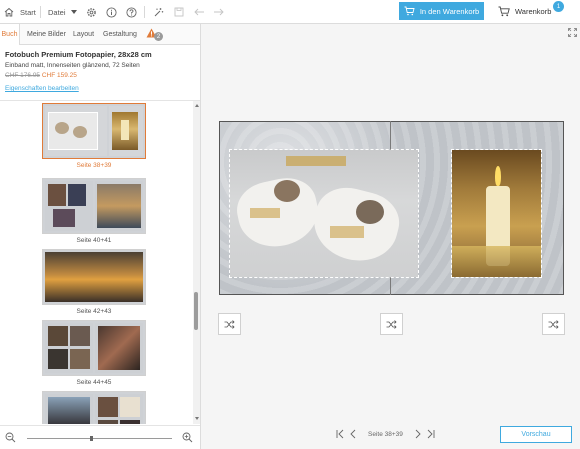 The image size is (580, 449). I want to click on price-new: CHF 159.25, so click(59, 75).